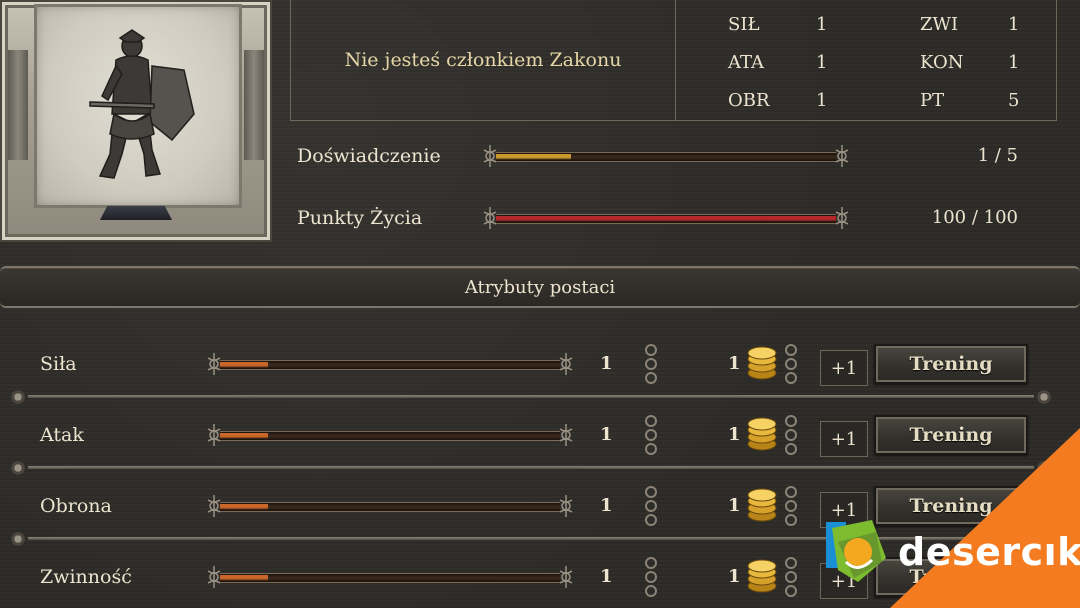 The image size is (1080, 608). I want to click on stat-label: ZWI, so click(939, 24).